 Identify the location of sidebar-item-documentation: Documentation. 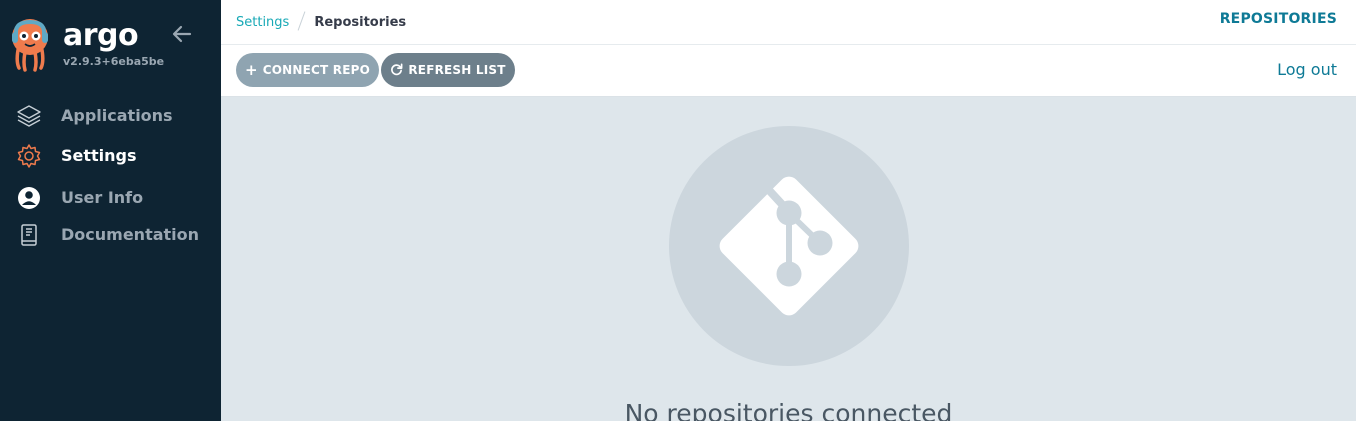
(110, 235).